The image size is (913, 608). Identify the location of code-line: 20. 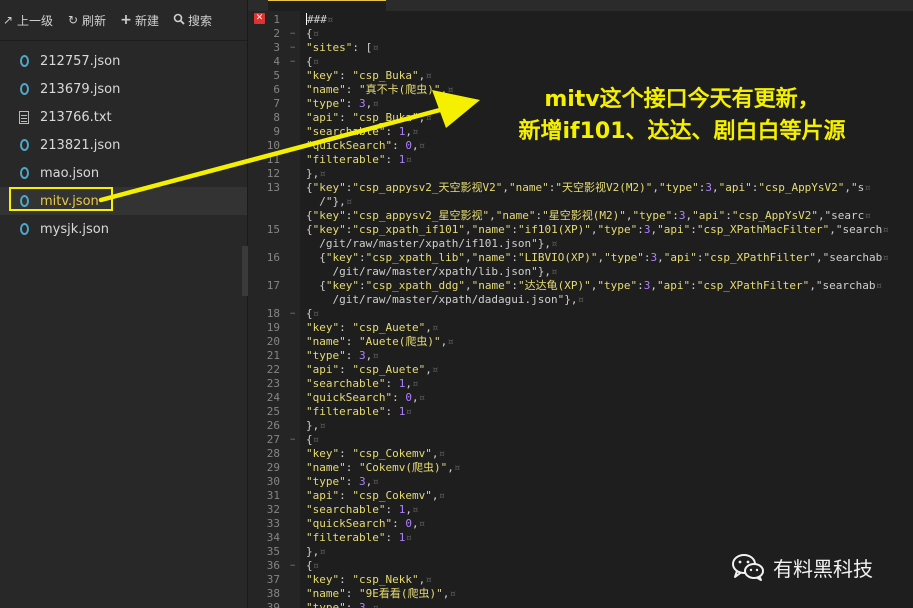
(274, 342).